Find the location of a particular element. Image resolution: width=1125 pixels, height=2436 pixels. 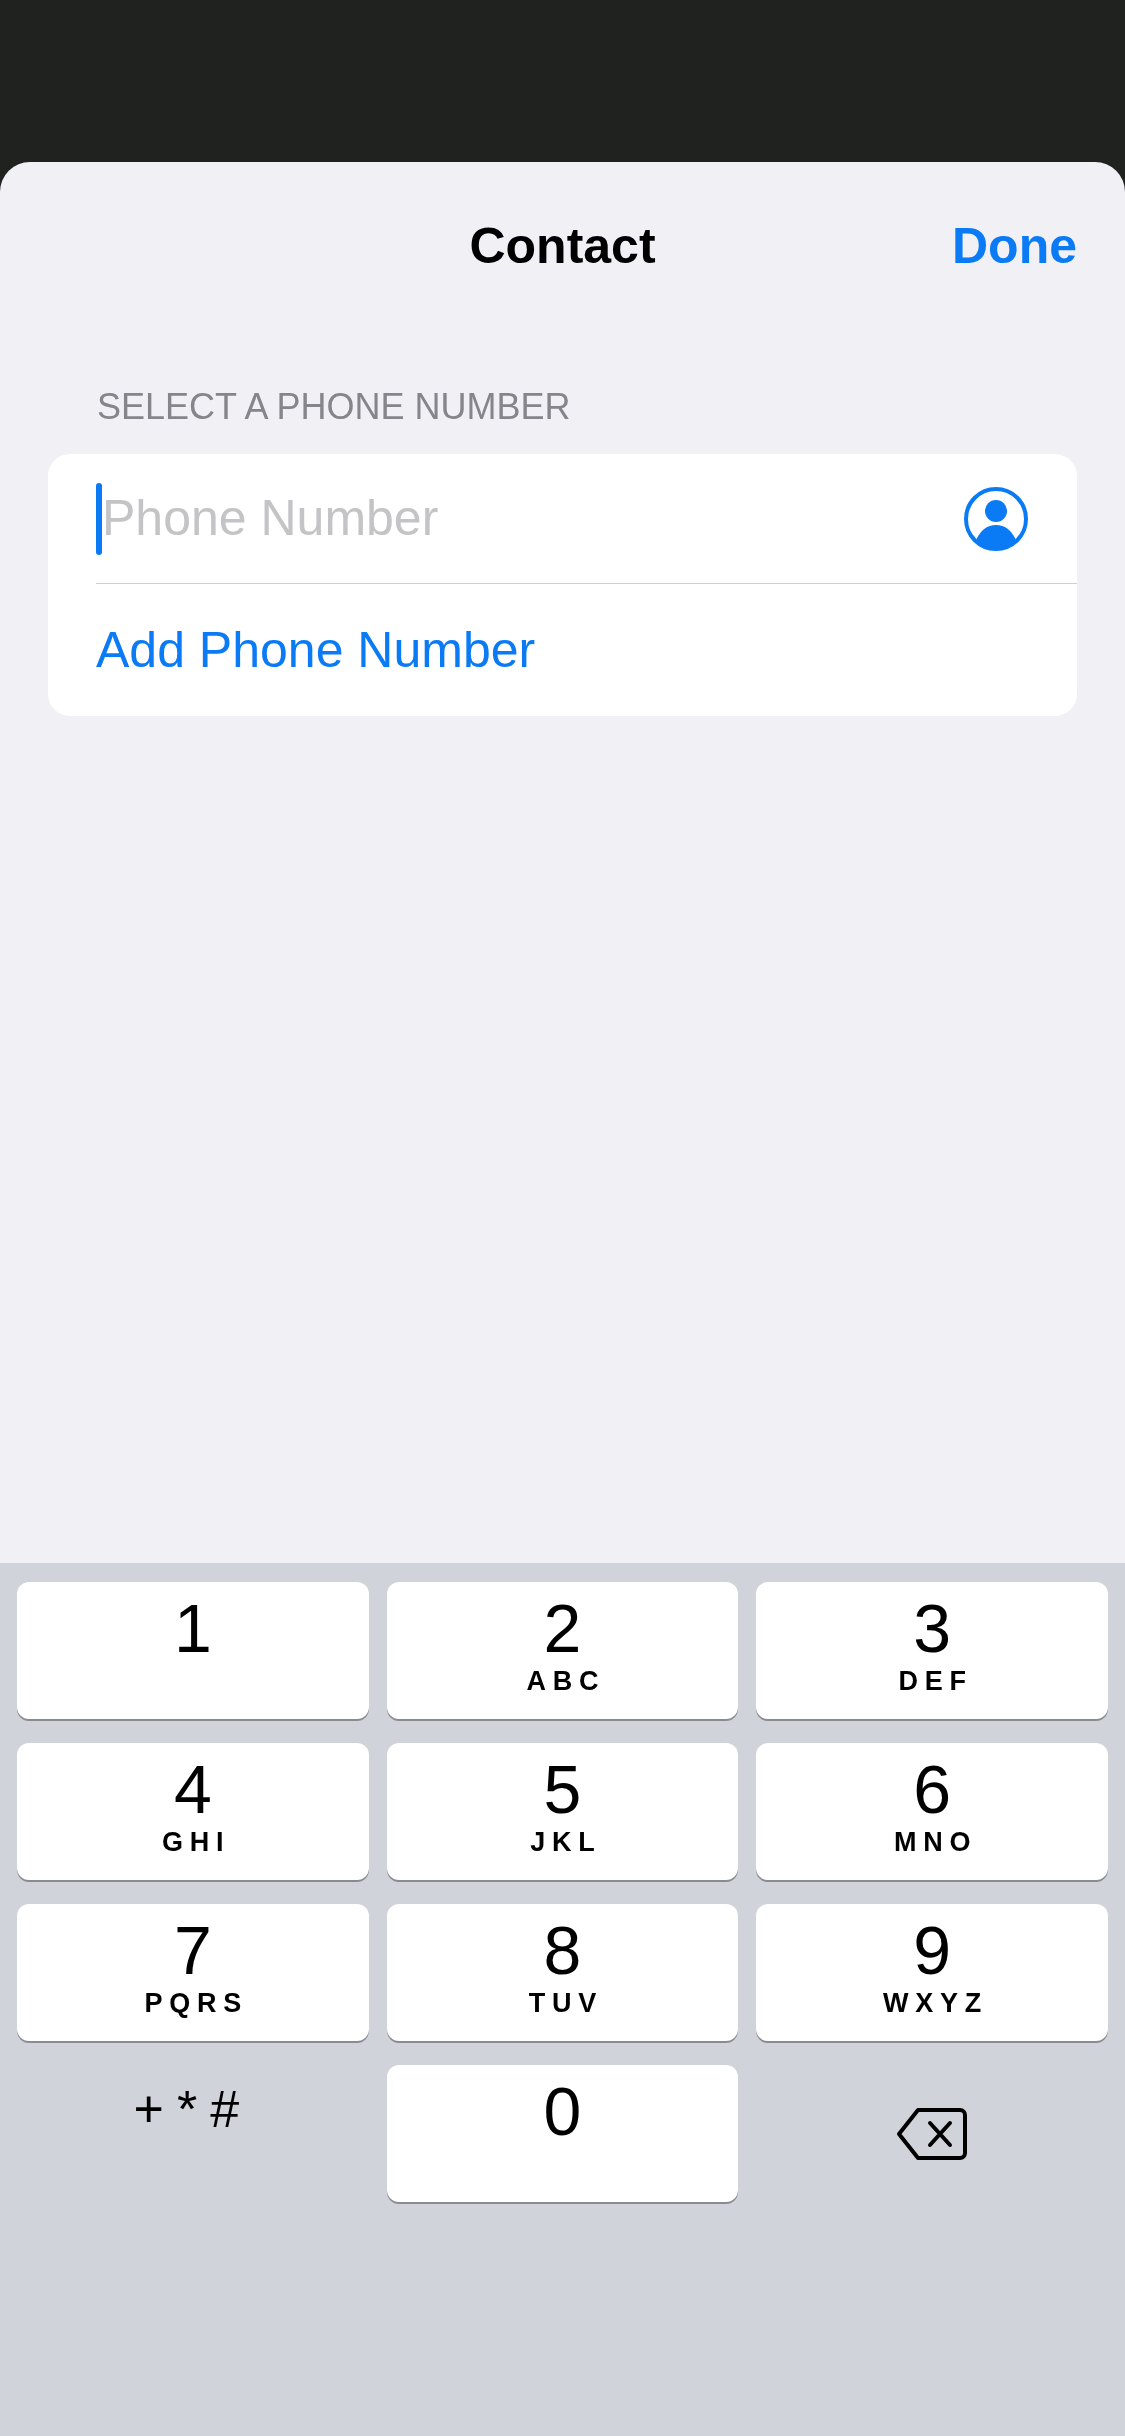

keypad-key: 2 ABC is located at coordinates (562, 1650).